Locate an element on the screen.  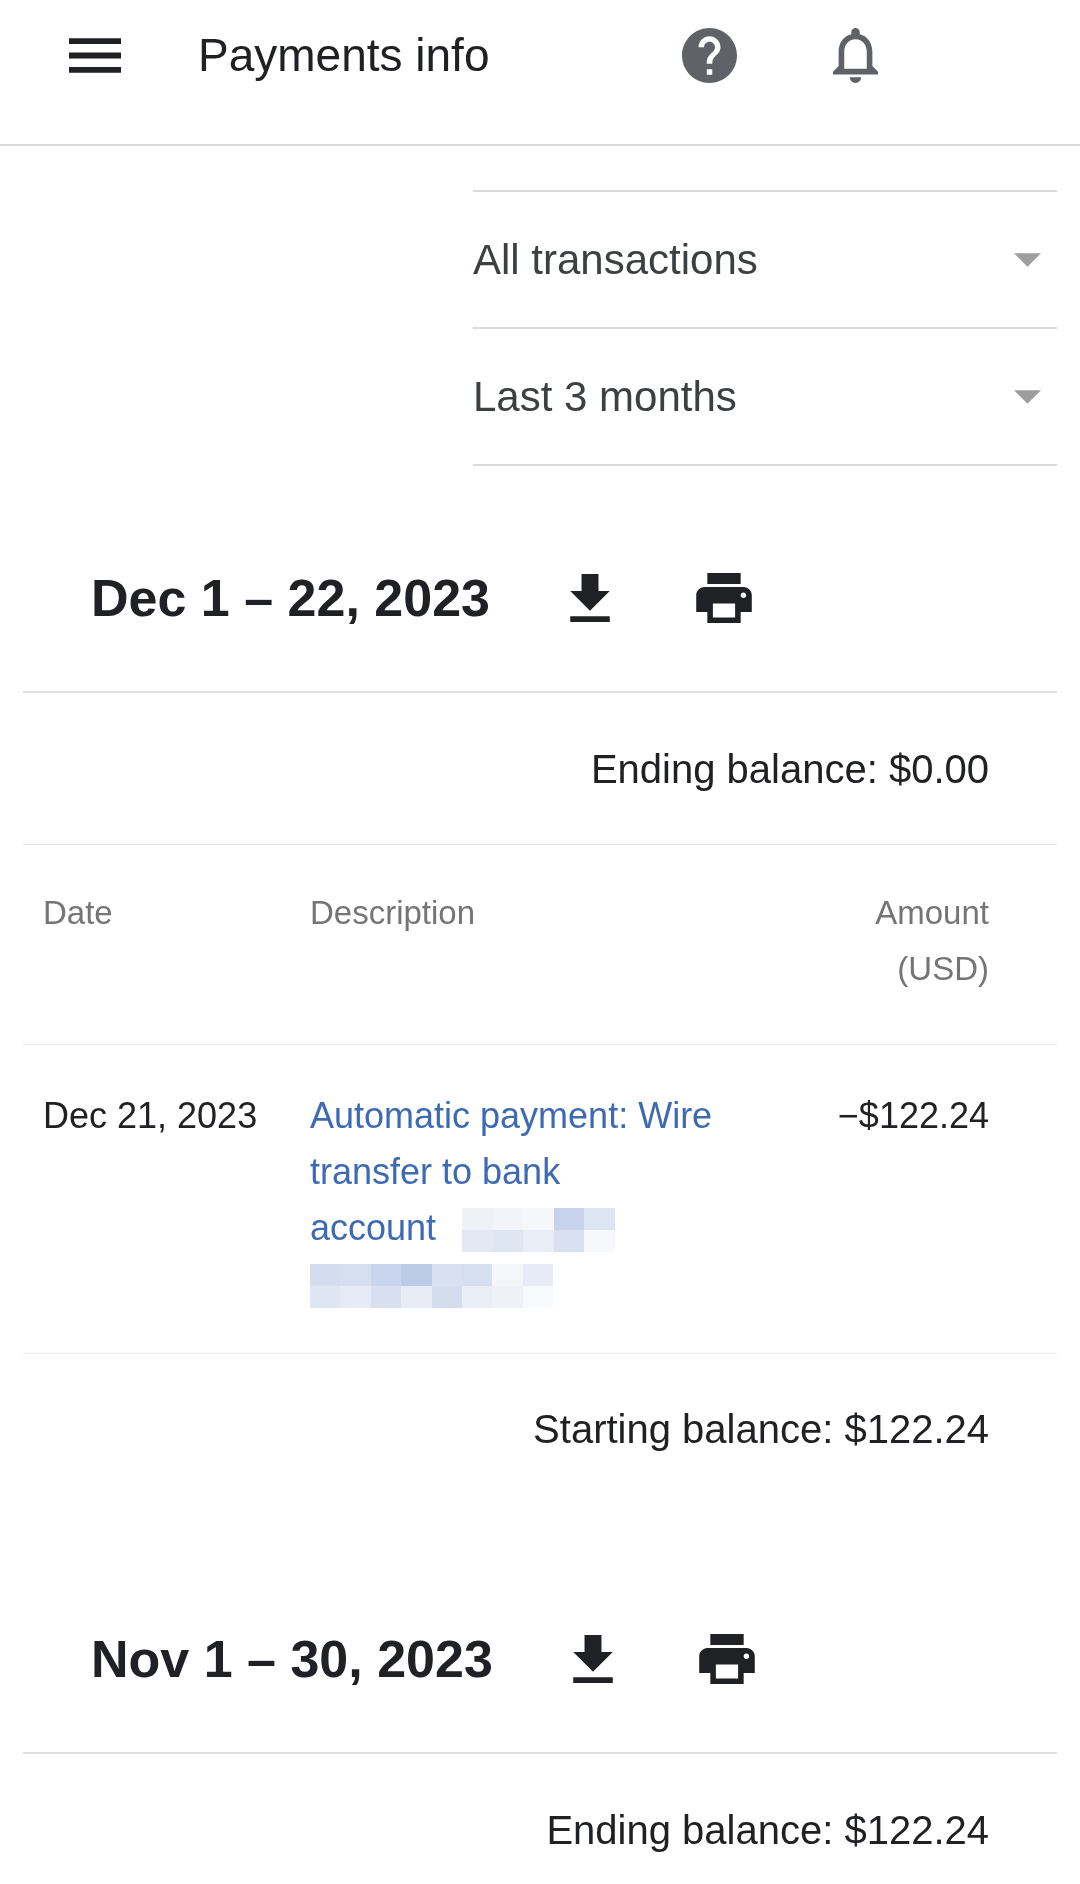
balance-text: Starting balance: $122.24 is located at coordinates (761, 1429).